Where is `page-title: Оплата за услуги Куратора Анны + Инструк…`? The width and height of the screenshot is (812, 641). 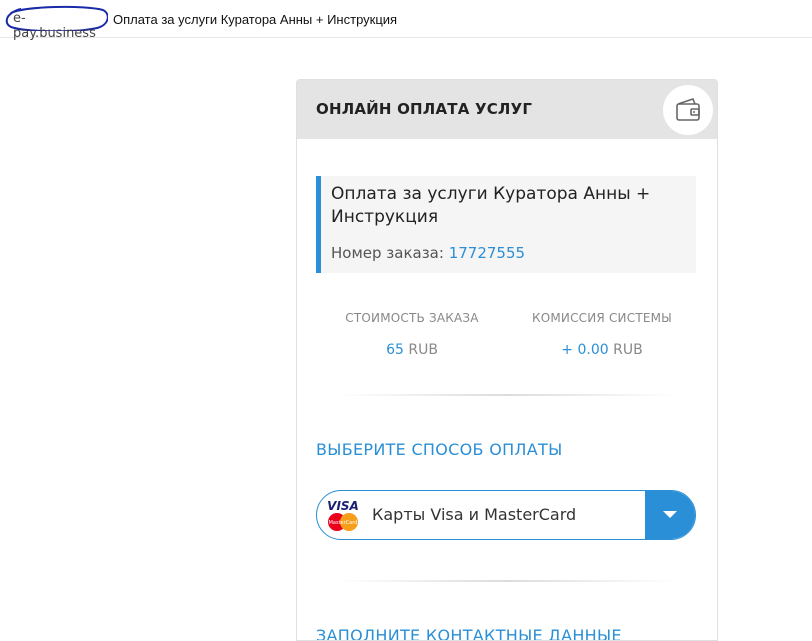 page-title: Оплата за услуги Куратора Анны + Инструк… is located at coordinates (255, 19).